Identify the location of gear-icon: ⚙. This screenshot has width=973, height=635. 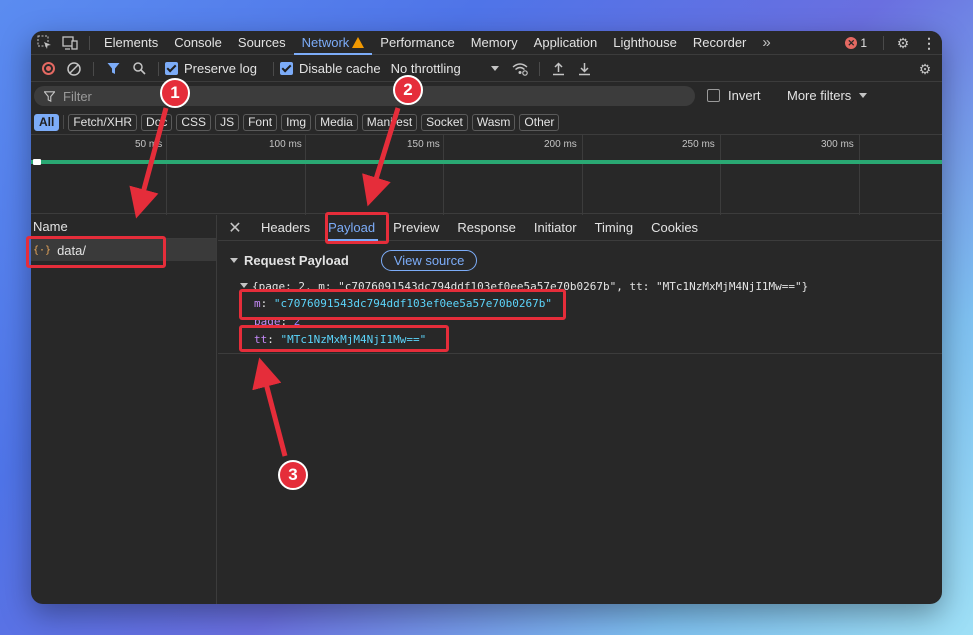
(903, 43).